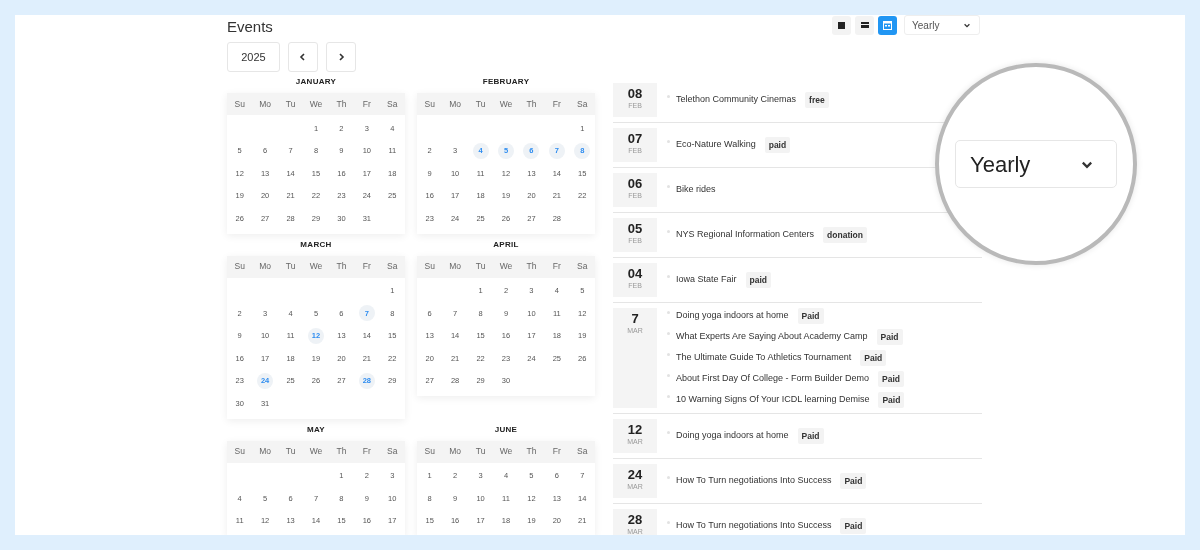  What do you see at coordinates (635, 138) in the screenshot?
I see `date-day: 07` at bounding box center [635, 138].